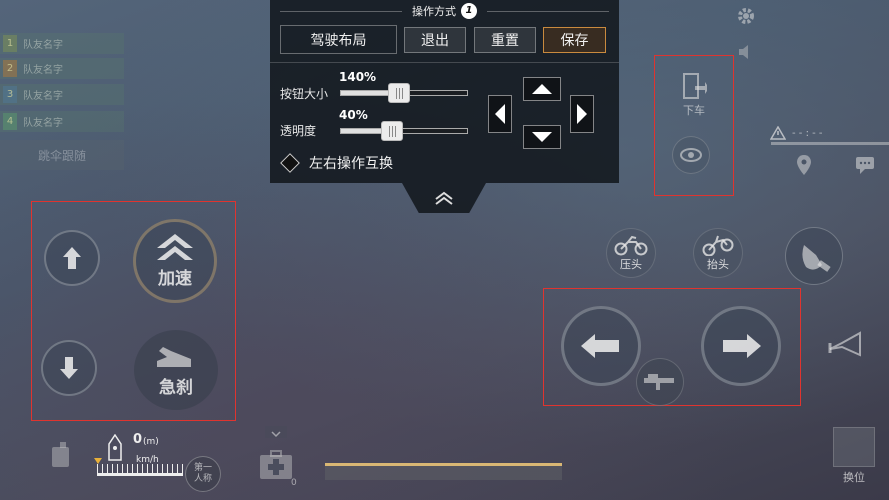  I want to click on chevron-down-icon, so click(276, 434).